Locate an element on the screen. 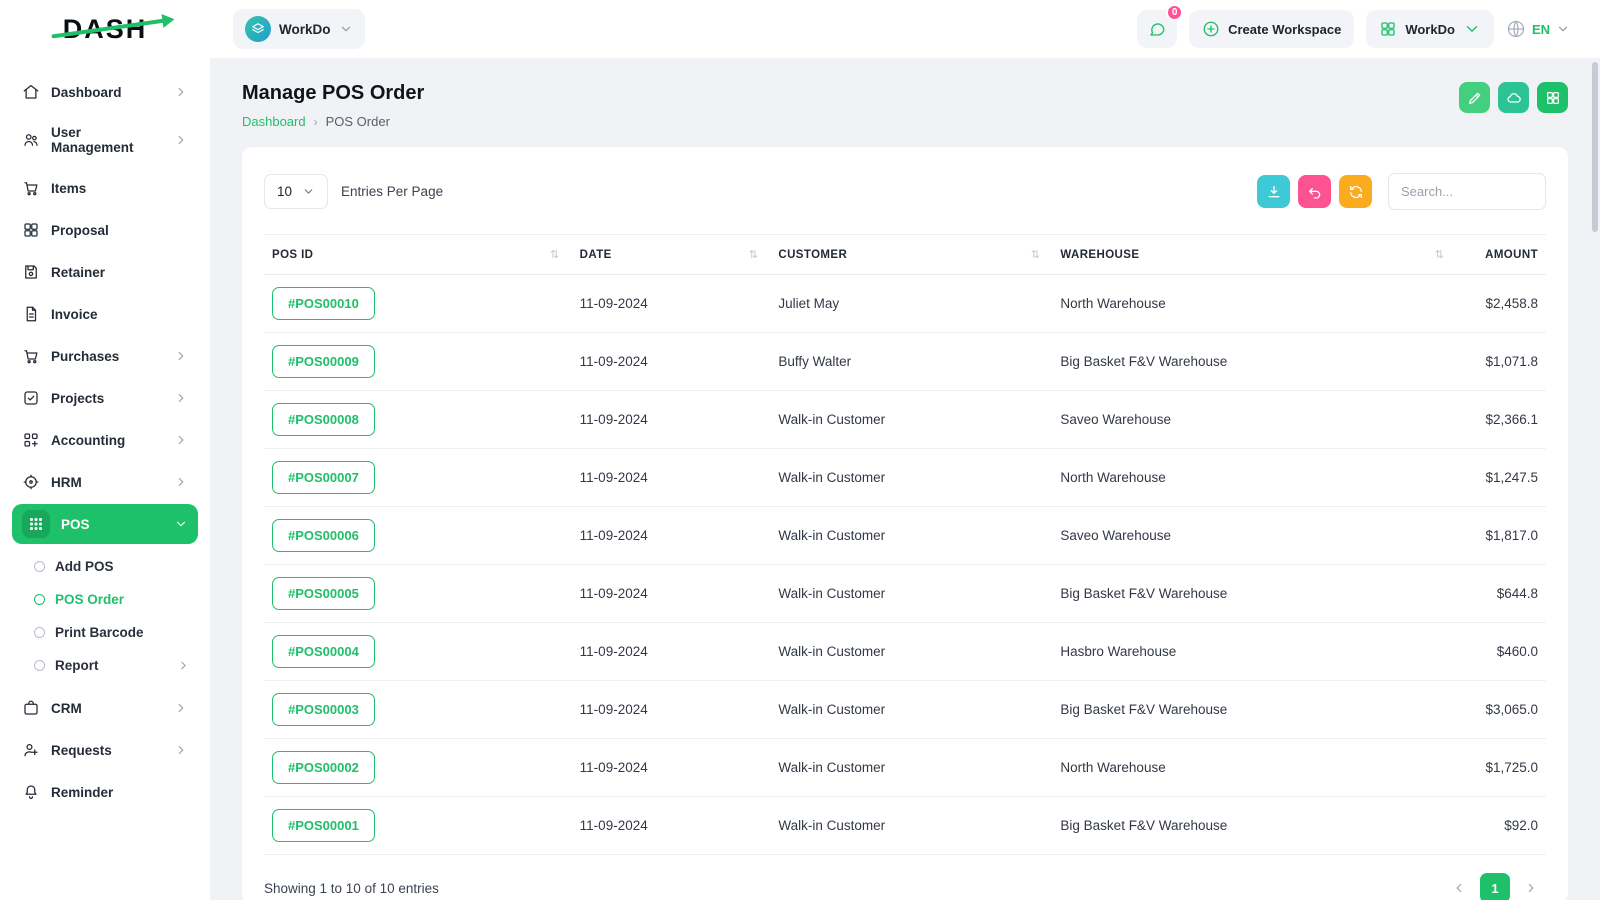 This screenshot has height=900, width=1600. pos-id-button: #POS00005 is located at coordinates (323, 593).